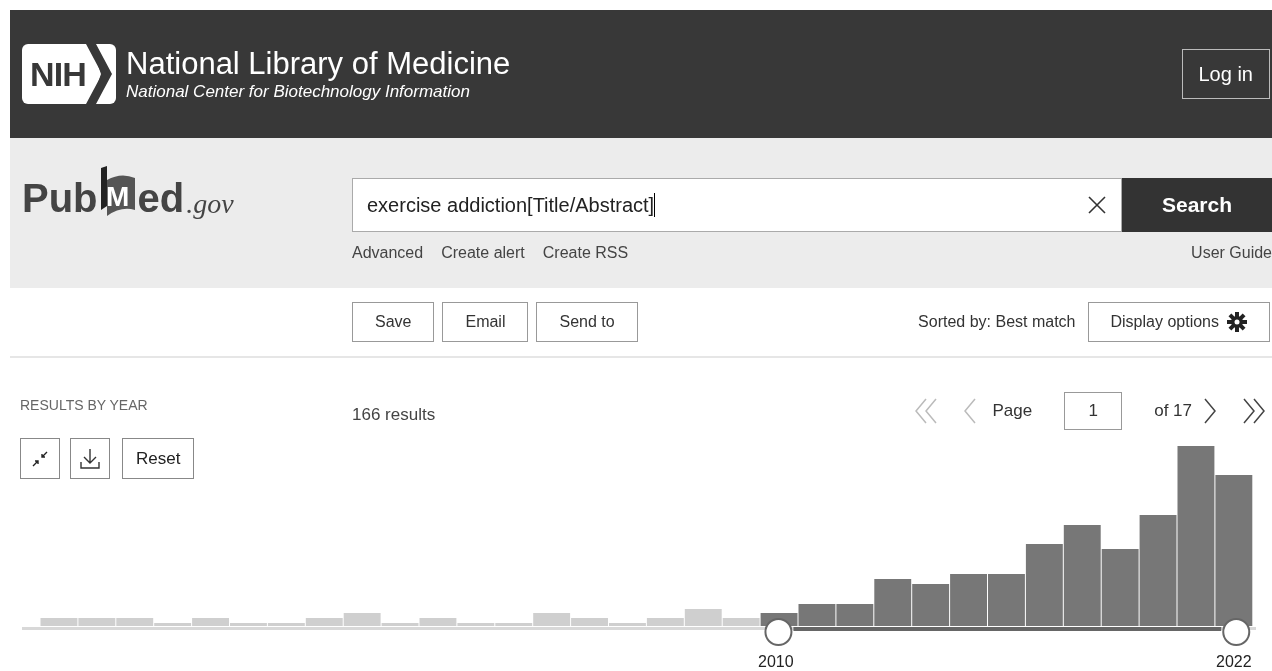  Describe the element at coordinates (393, 322) in the screenshot. I see `action-button: Save` at that location.